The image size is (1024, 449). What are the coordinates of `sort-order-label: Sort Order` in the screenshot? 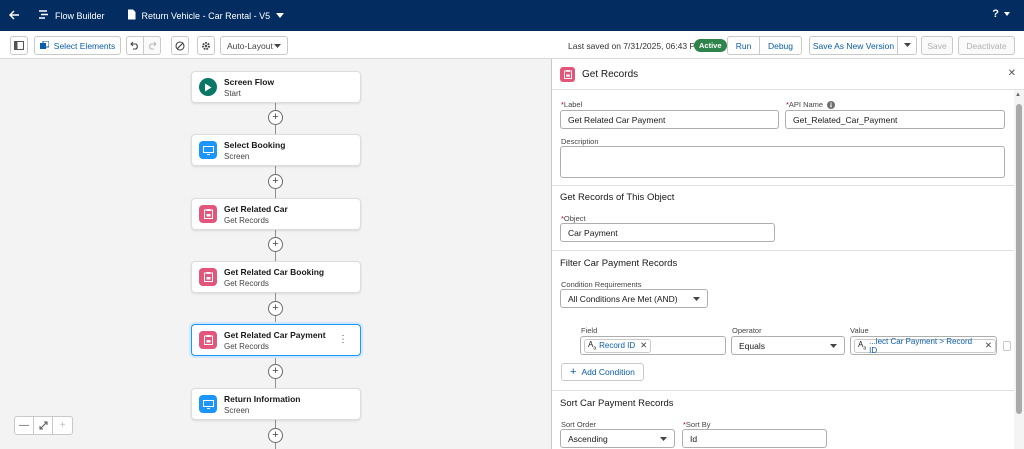 It's located at (579, 424).